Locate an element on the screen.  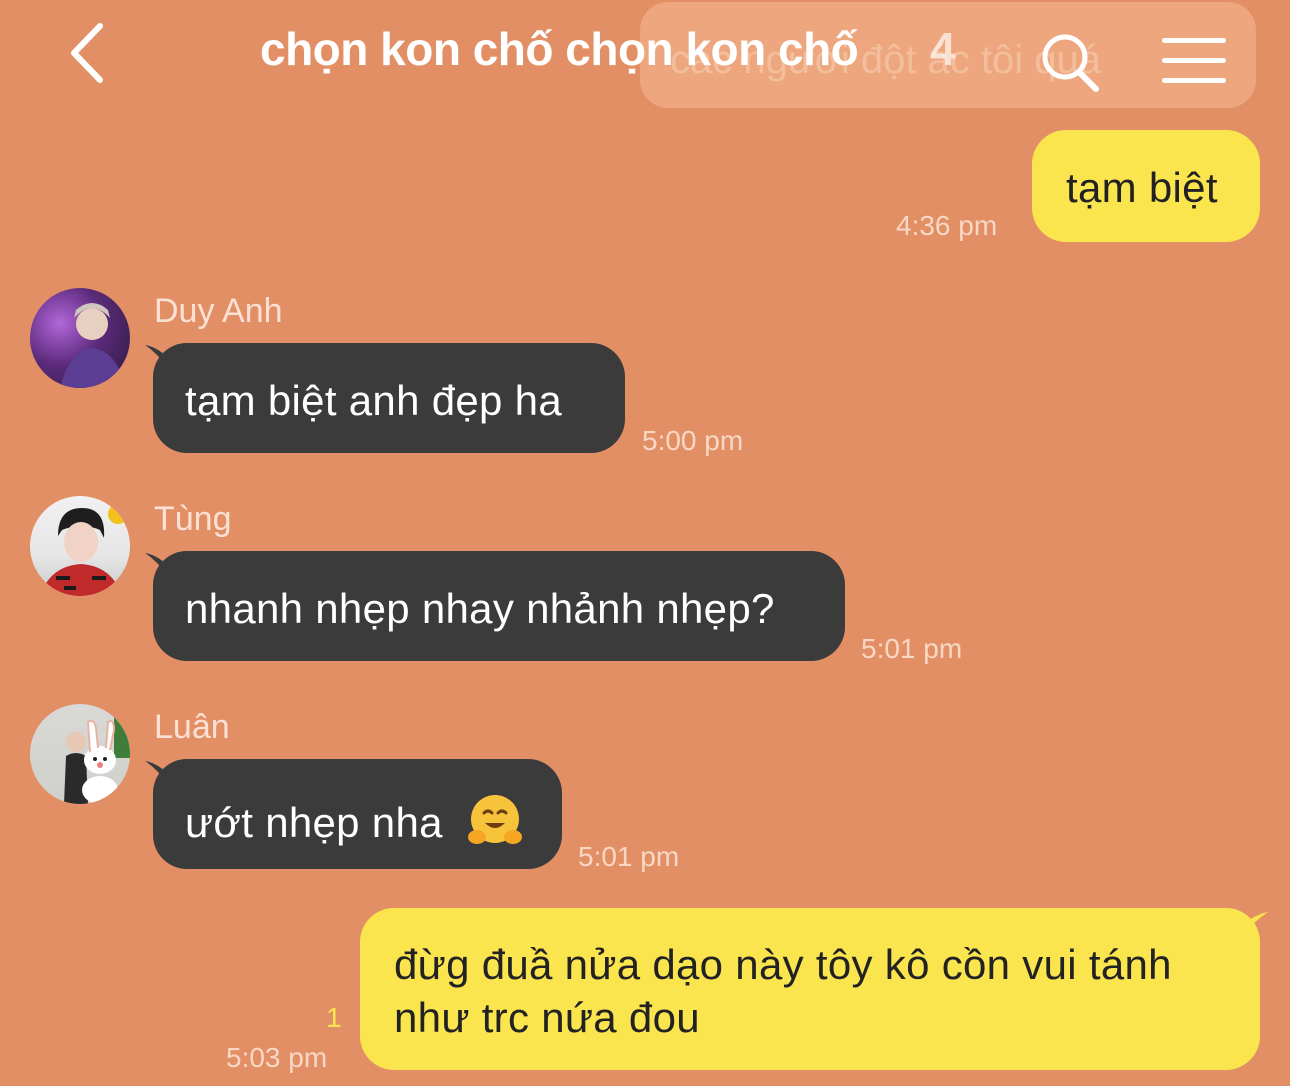
search-icon is located at coordinates (1070, 63).